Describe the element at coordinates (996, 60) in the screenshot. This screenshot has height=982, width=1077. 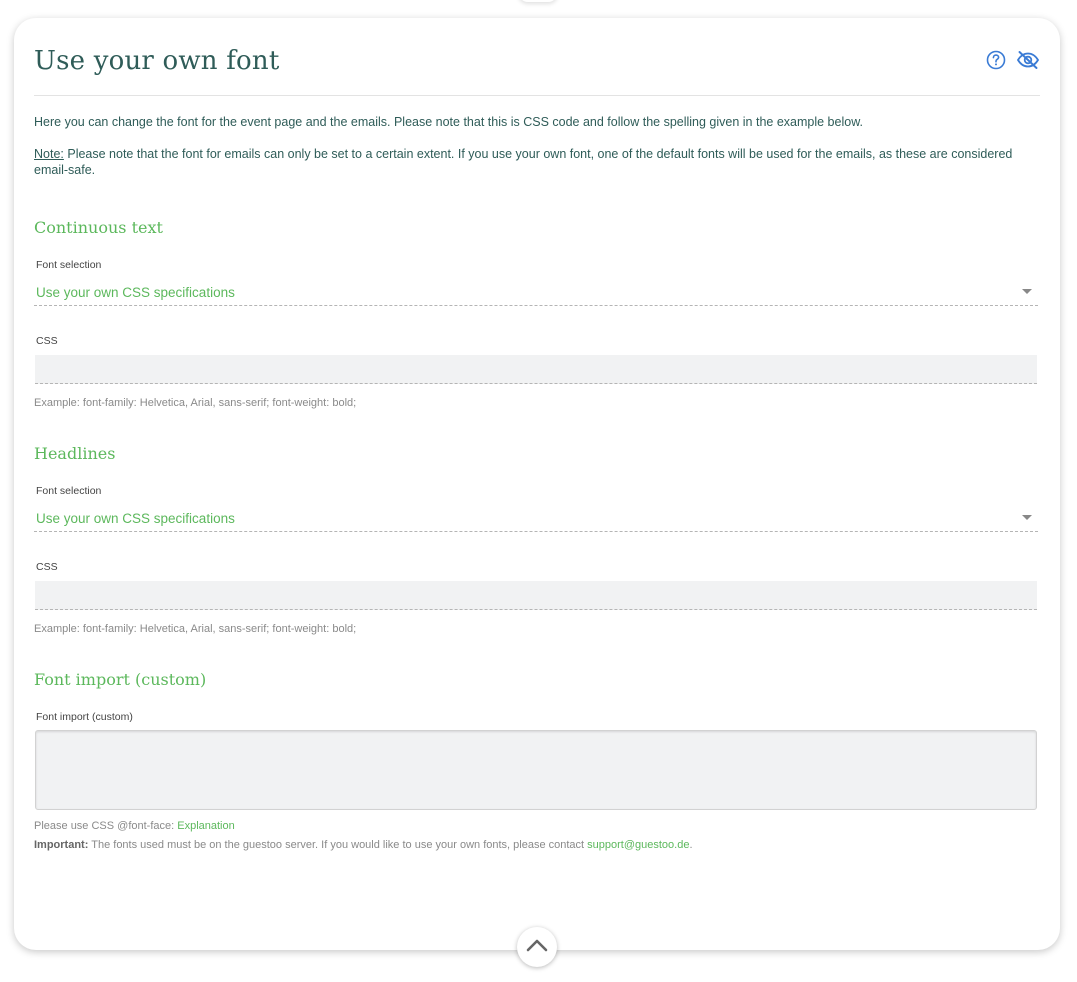
I see `help-question-icon` at that location.